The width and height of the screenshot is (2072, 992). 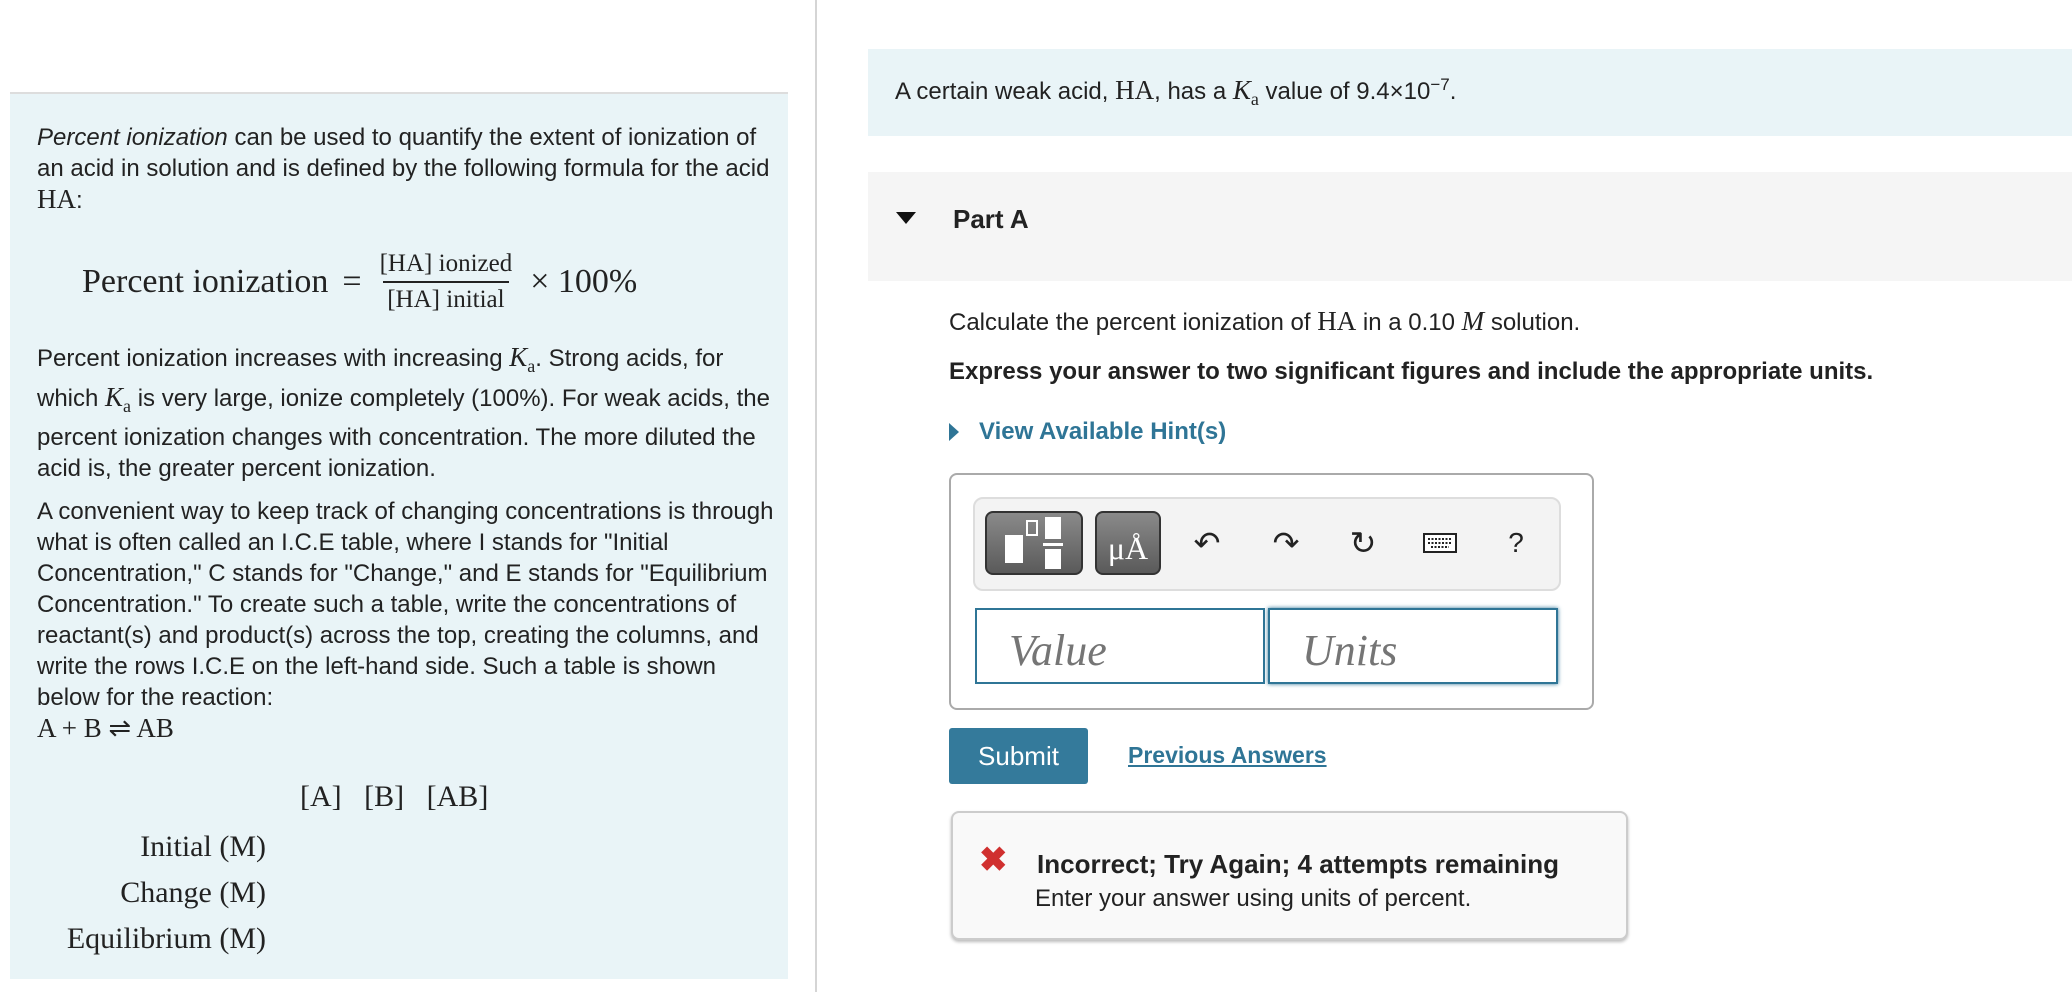 I want to click on ice-table-rows: Initial (M) Change (M) Equilibrium (M), so click(x=138, y=893).